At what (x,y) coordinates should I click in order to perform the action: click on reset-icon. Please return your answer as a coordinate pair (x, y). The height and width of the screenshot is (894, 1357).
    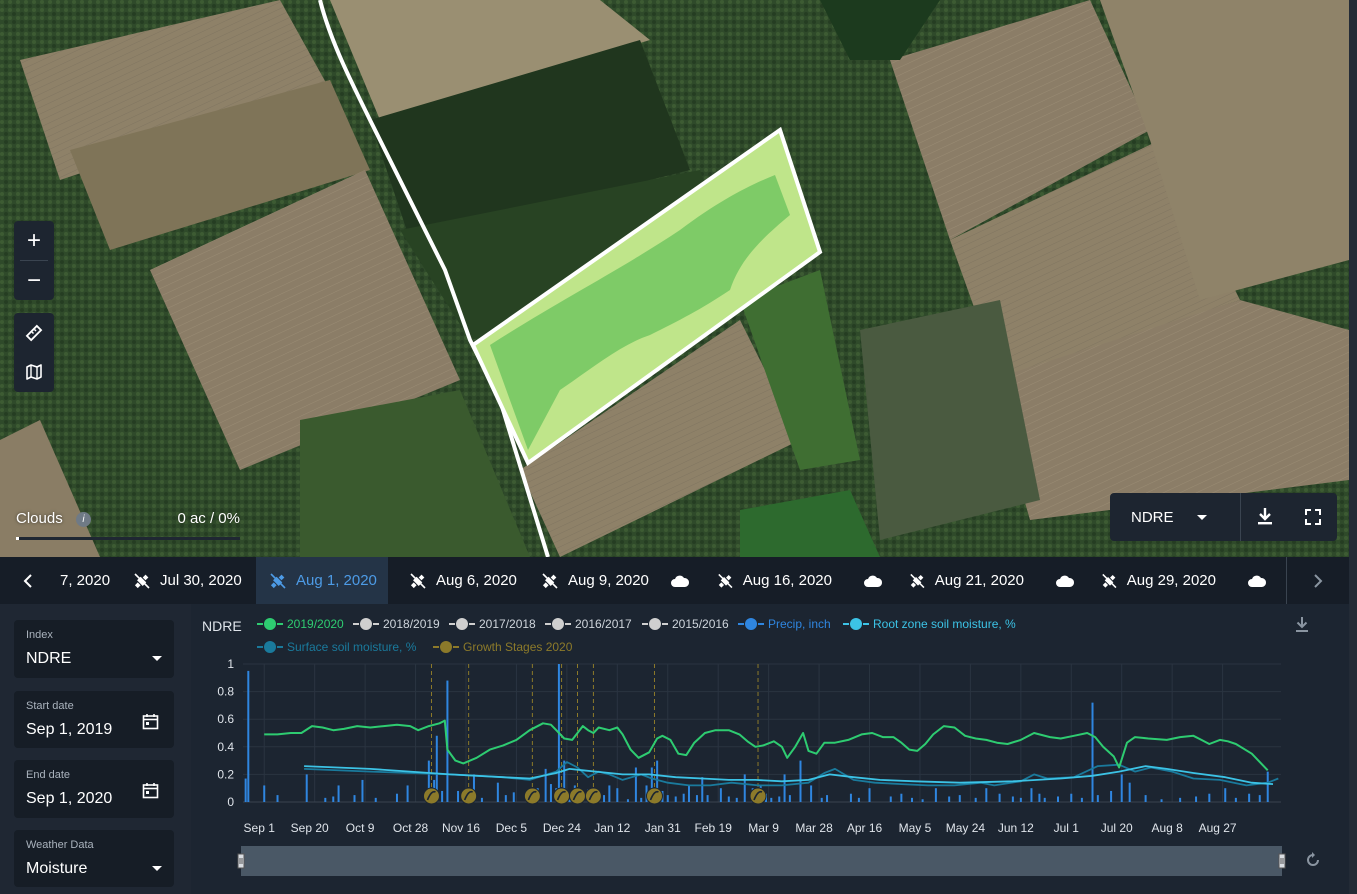
    Looking at the image, I should click on (1313, 859).